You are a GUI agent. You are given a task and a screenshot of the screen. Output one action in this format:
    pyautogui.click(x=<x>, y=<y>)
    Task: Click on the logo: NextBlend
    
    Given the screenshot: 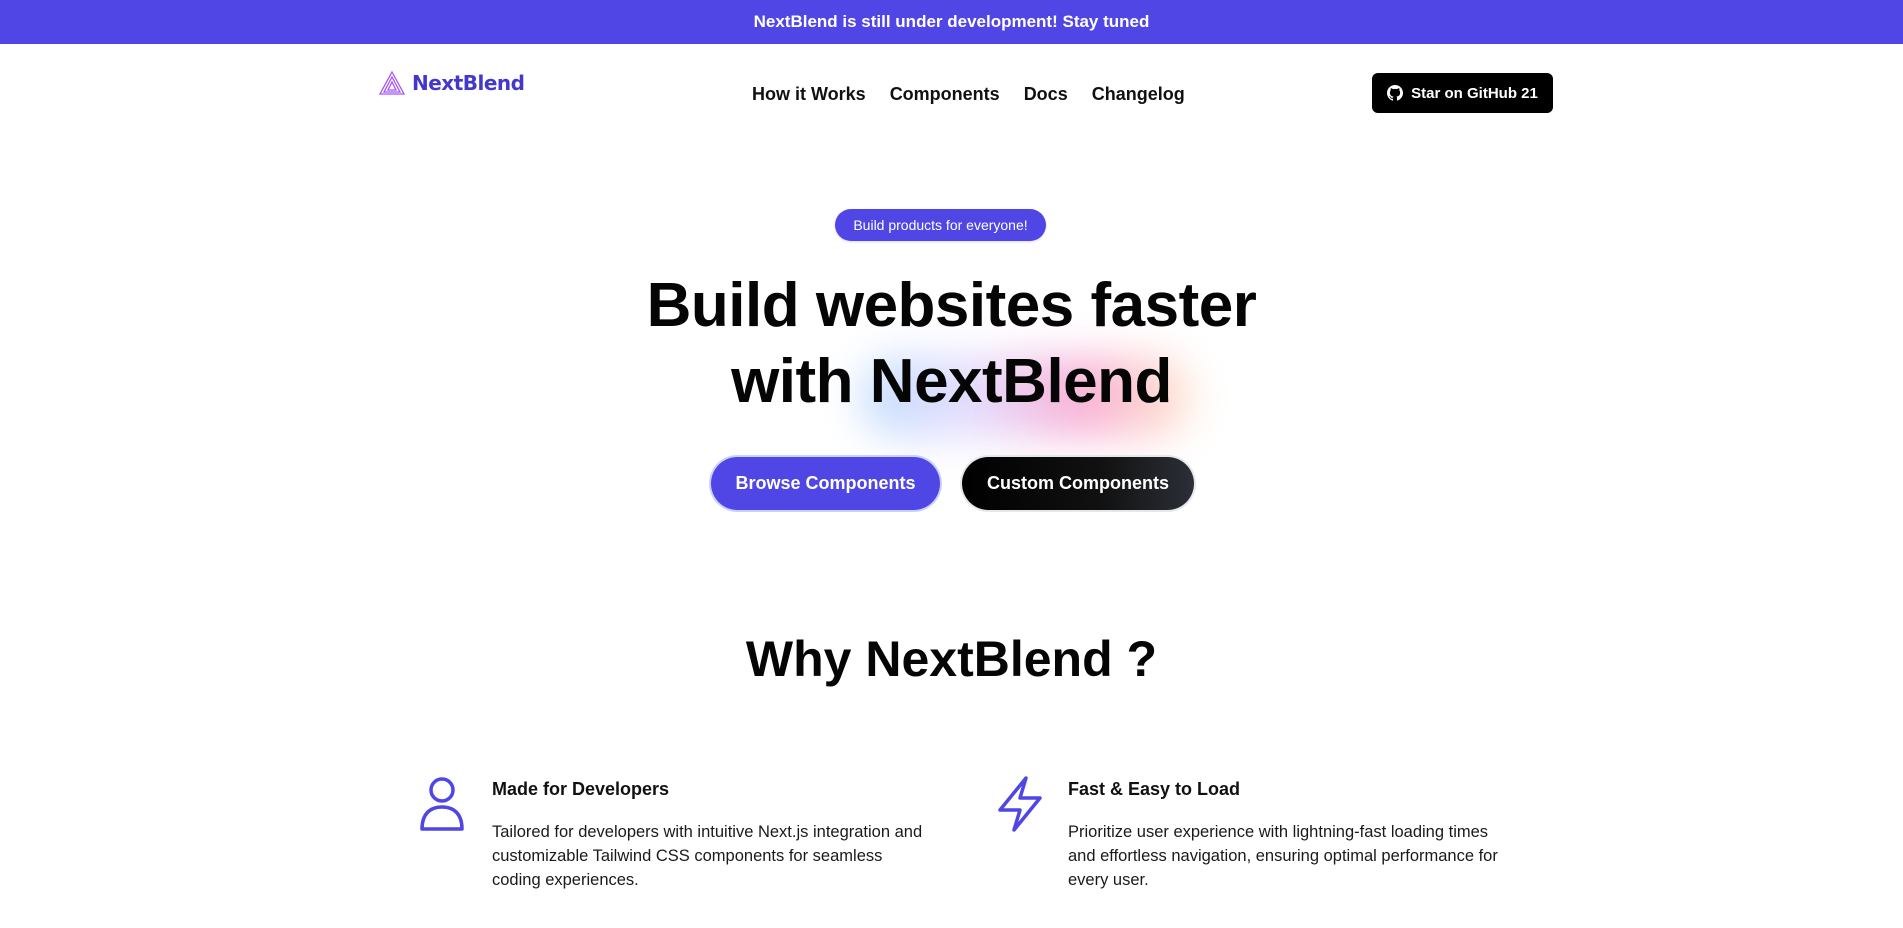 What is the action you would take?
    pyautogui.click(x=451, y=83)
    